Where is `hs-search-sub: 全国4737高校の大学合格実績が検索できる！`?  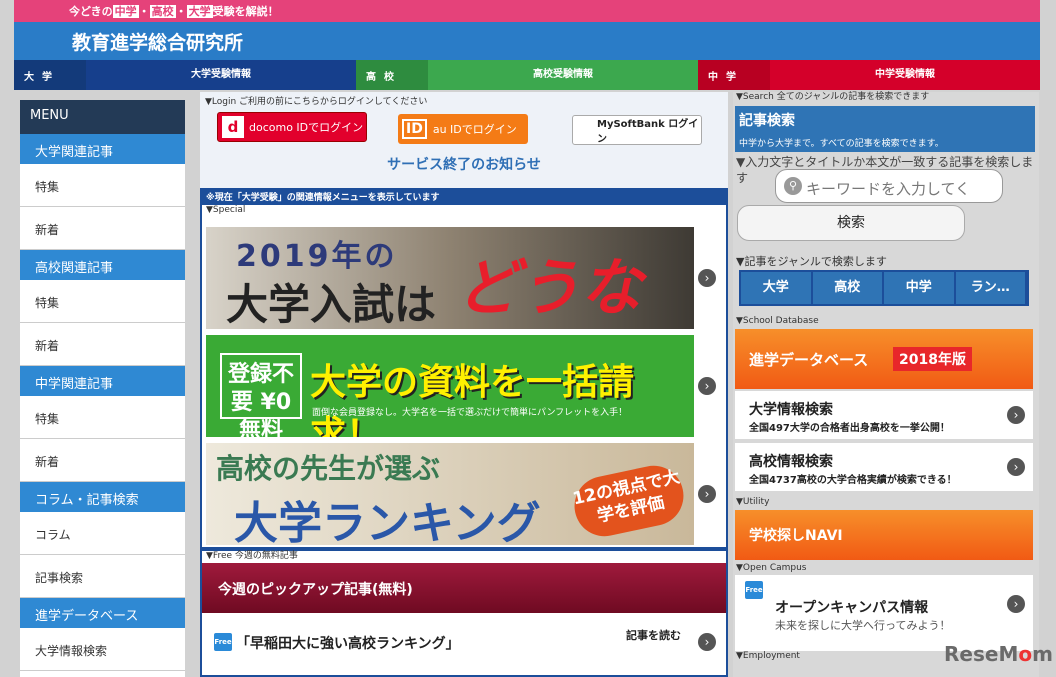 hs-search-sub: 全国4737高校の大学合格実績が検索できる！ is located at coordinates (853, 480).